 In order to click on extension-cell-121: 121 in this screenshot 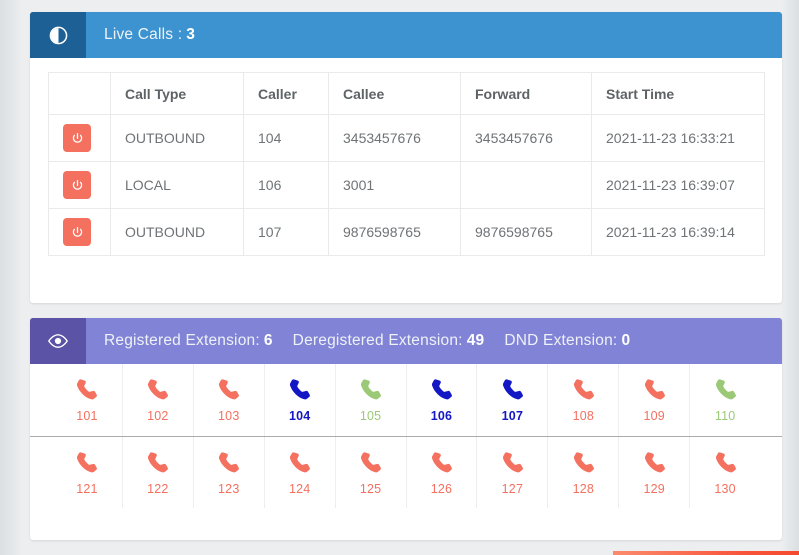, I will do `click(87, 472)`.